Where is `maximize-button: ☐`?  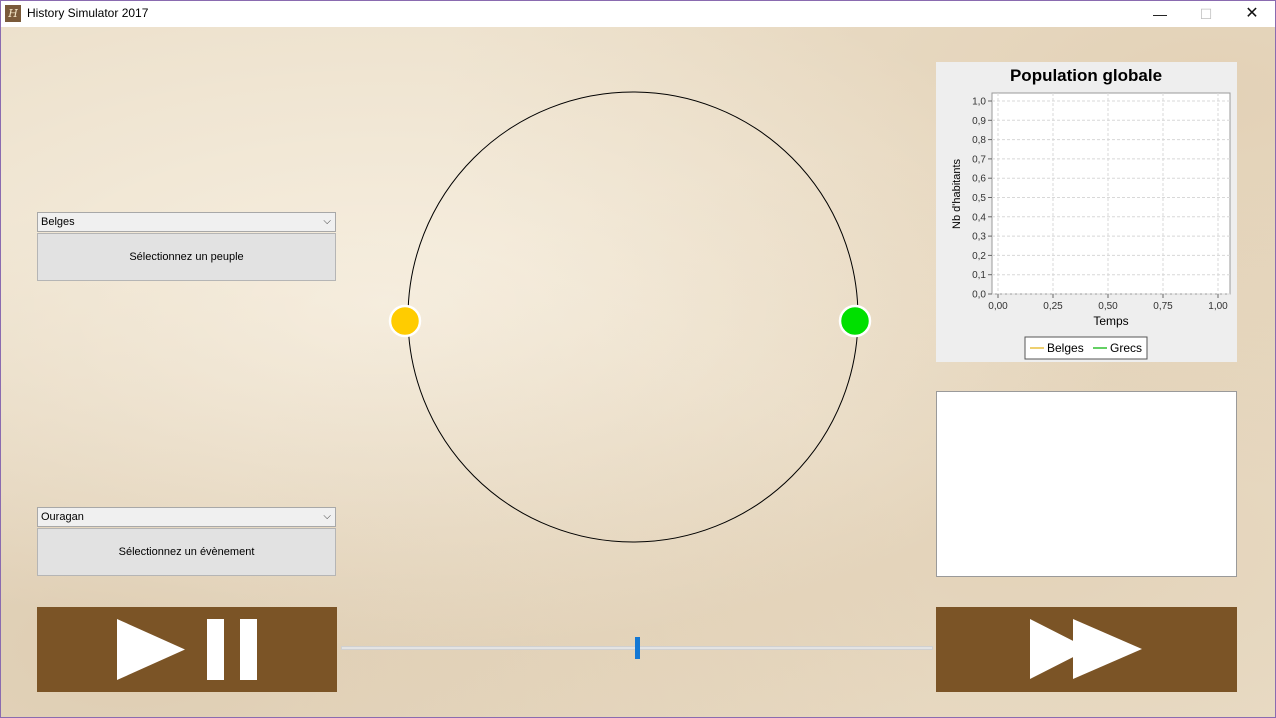
maximize-button: ☐ is located at coordinates (1206, 14).